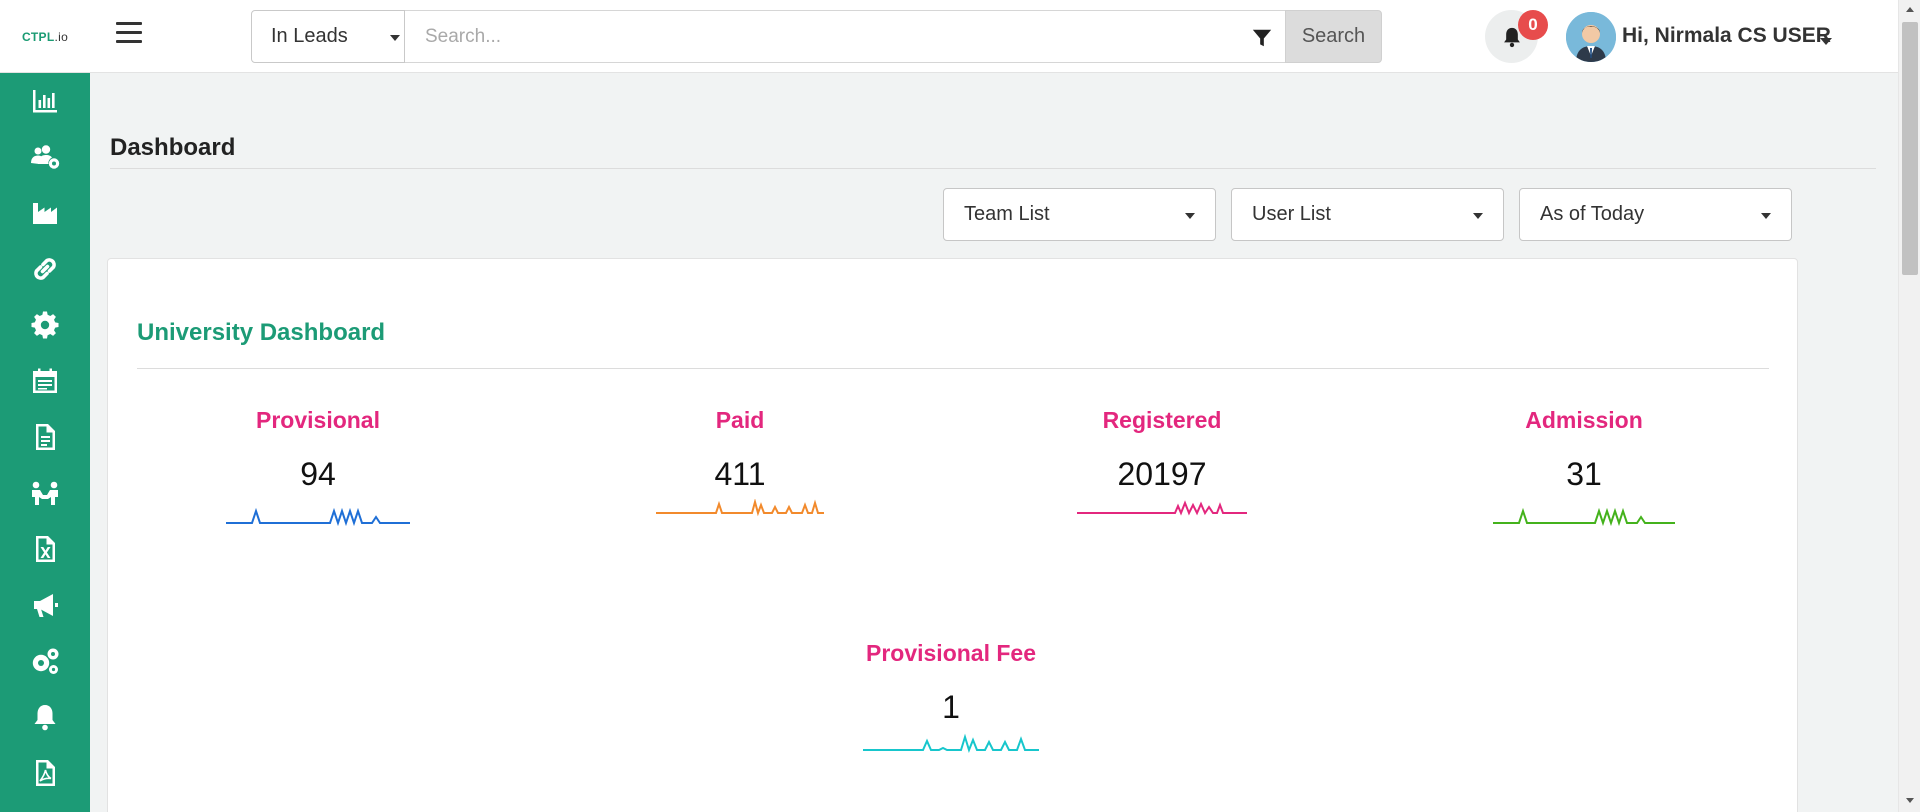 This screenshot has height=812, width=1920. I want to click on bell-icon, so click(45, 718).